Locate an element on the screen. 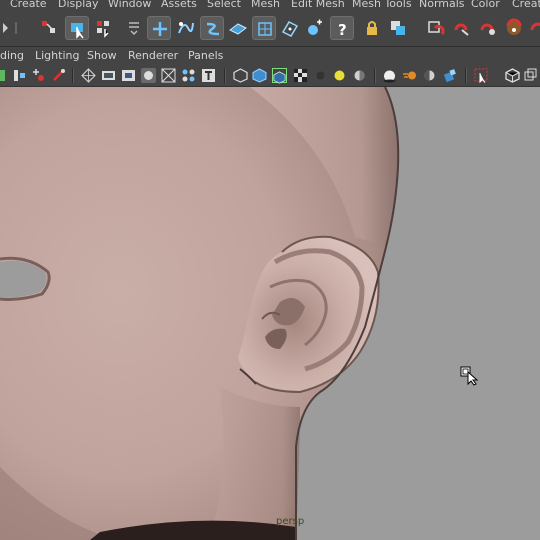 Image resolution: width=540 pixels, height=540 pixels. menu-window: Window is located at coordinates (129, 5).